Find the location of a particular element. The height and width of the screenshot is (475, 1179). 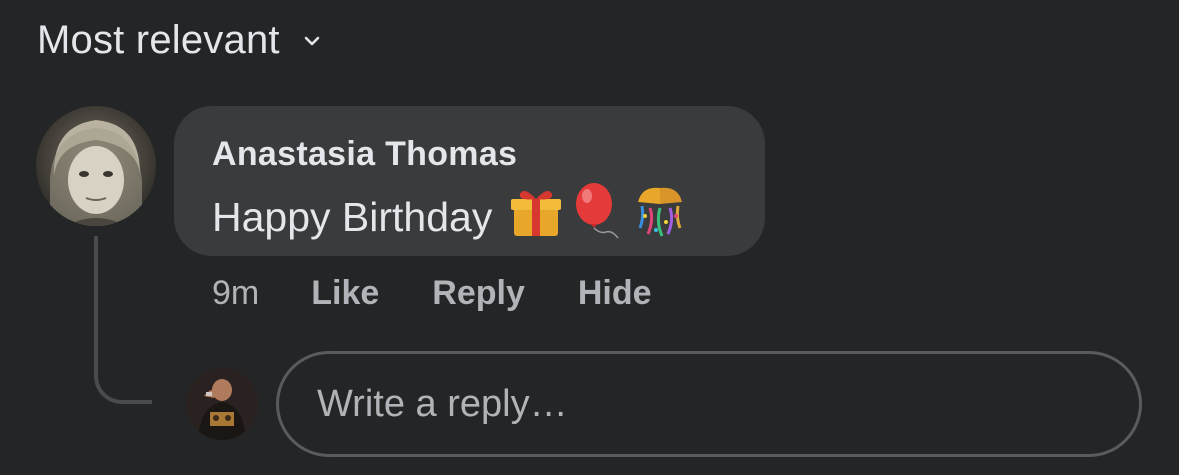

sort-dropdown: Most relevant is located at coordinates (179, 40).